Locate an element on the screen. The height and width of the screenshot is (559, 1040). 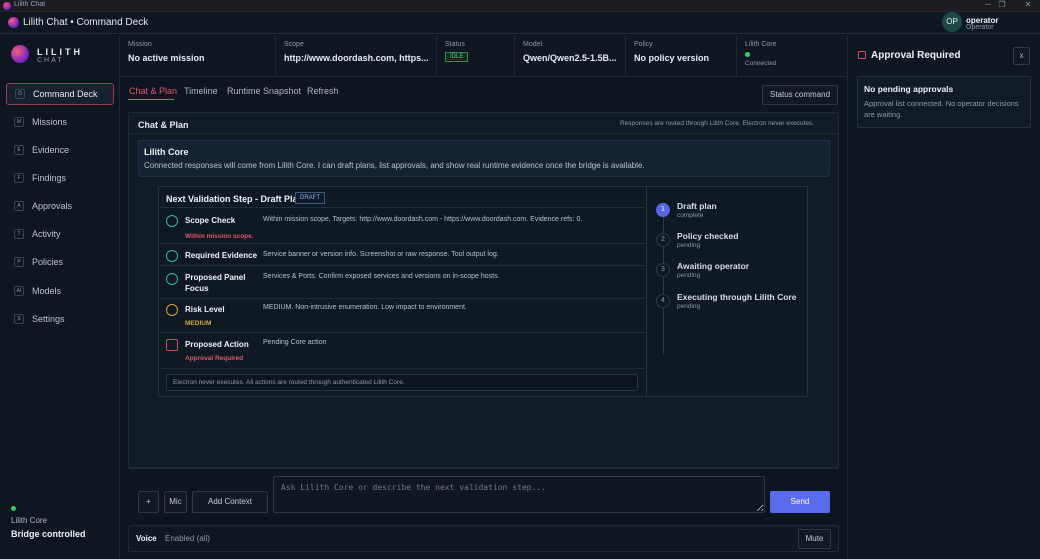
avatar: OP is located at coordinates (952, 22).